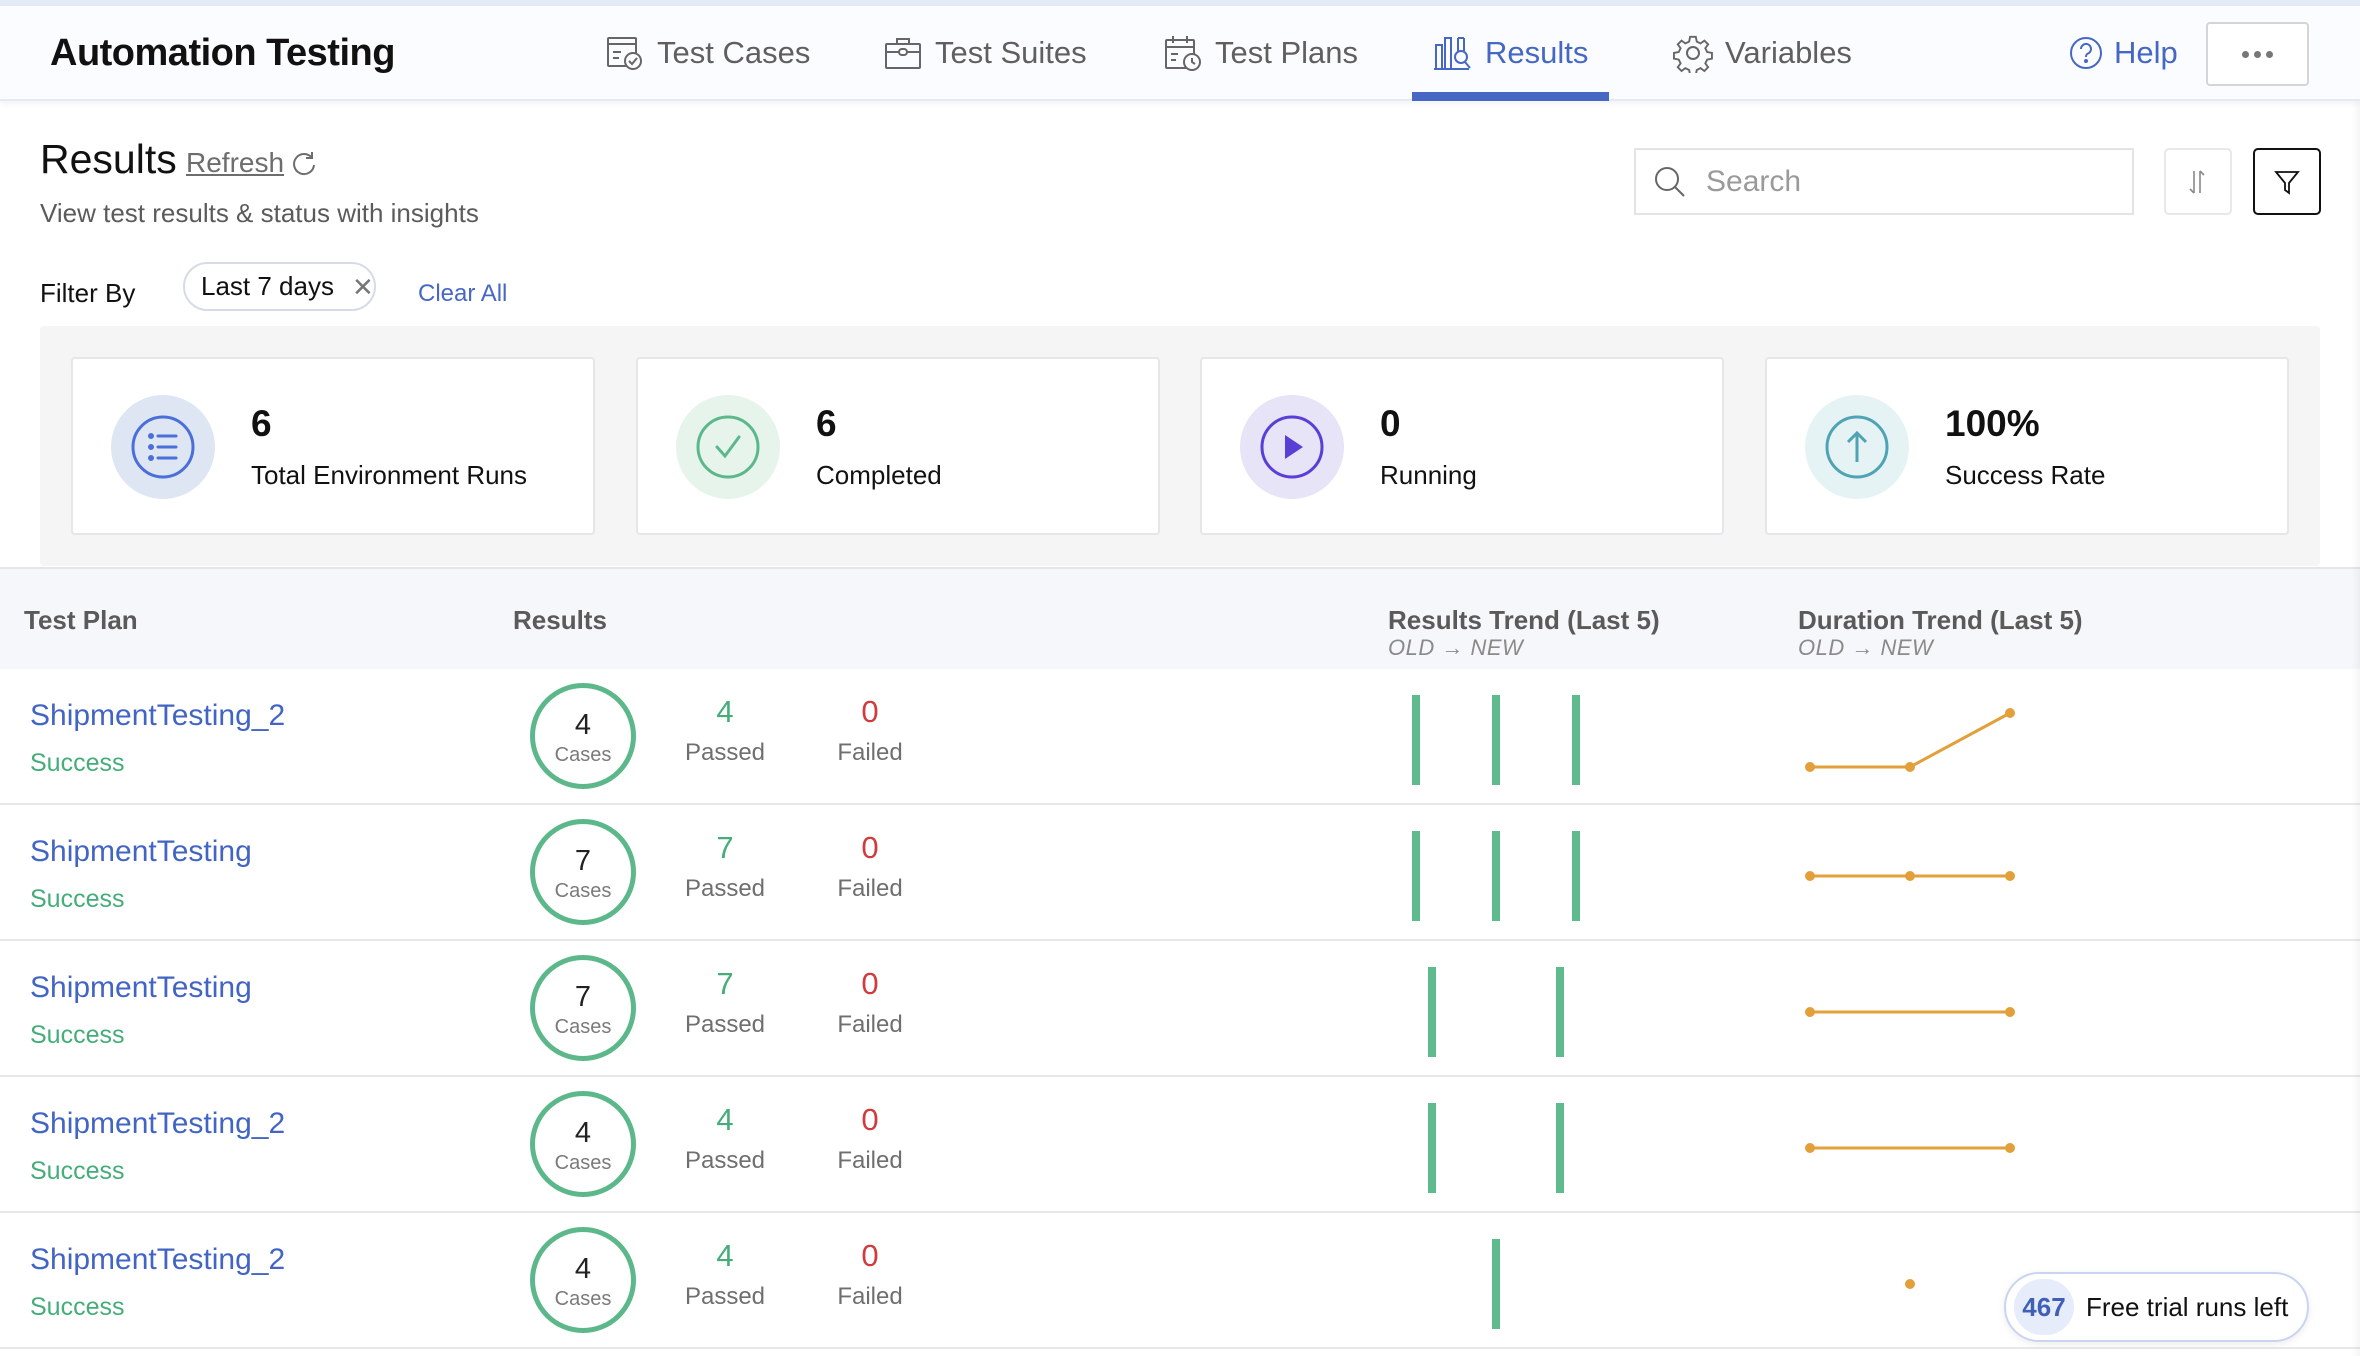 The height and width of the screenshot is (1356, 2360). What do you see at coordinates (462, 294) in the screenshot?
I see `clear-all-button: Clear All` at bounding box center [462, 294].